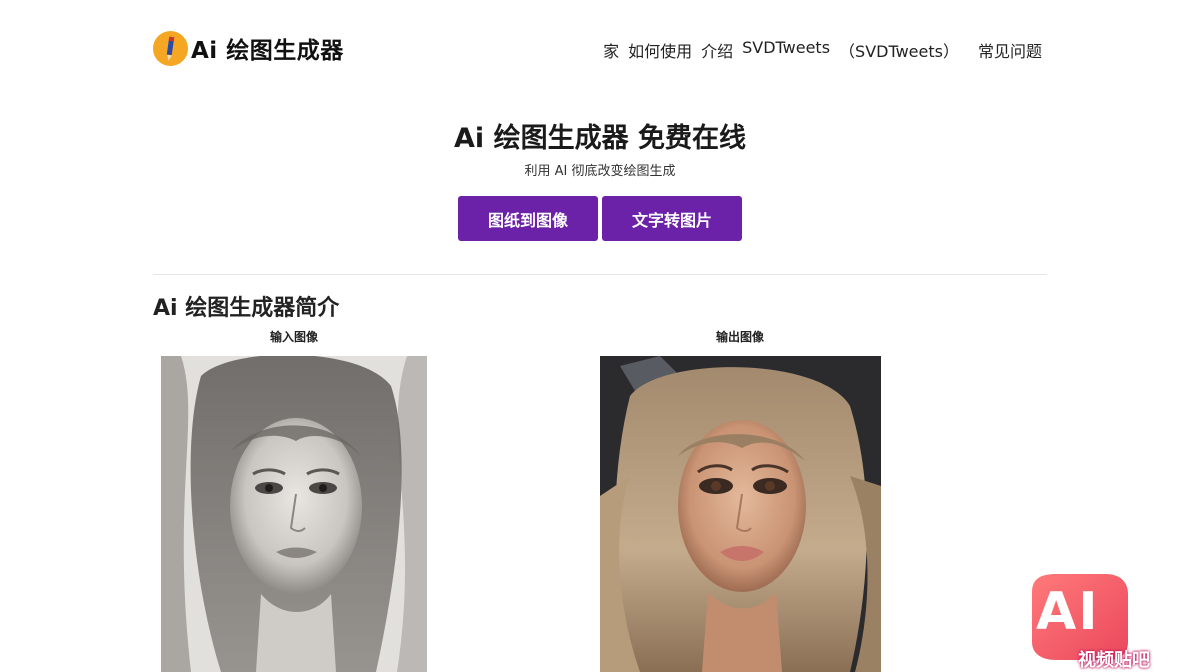  What do you see at coordinates (660, 50) in the screenshot?
I see `nav-how-to-use: 如何使用` at bounding box center [660, 50].